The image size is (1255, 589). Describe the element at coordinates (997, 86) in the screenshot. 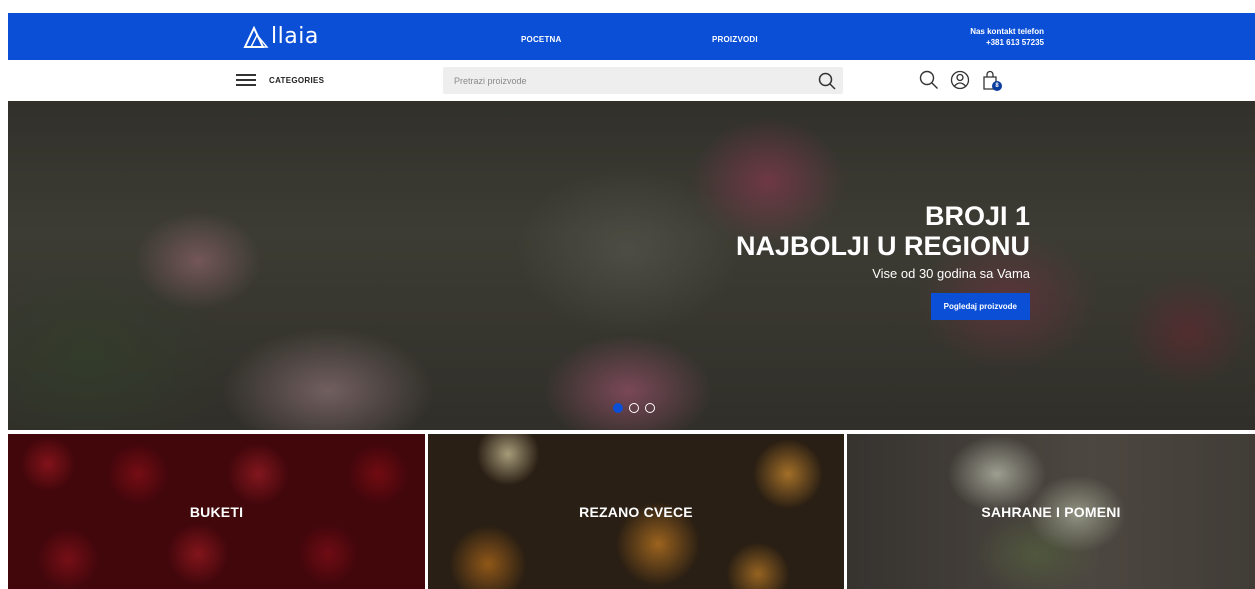

I see `cart-count-badge: 8` at that location.